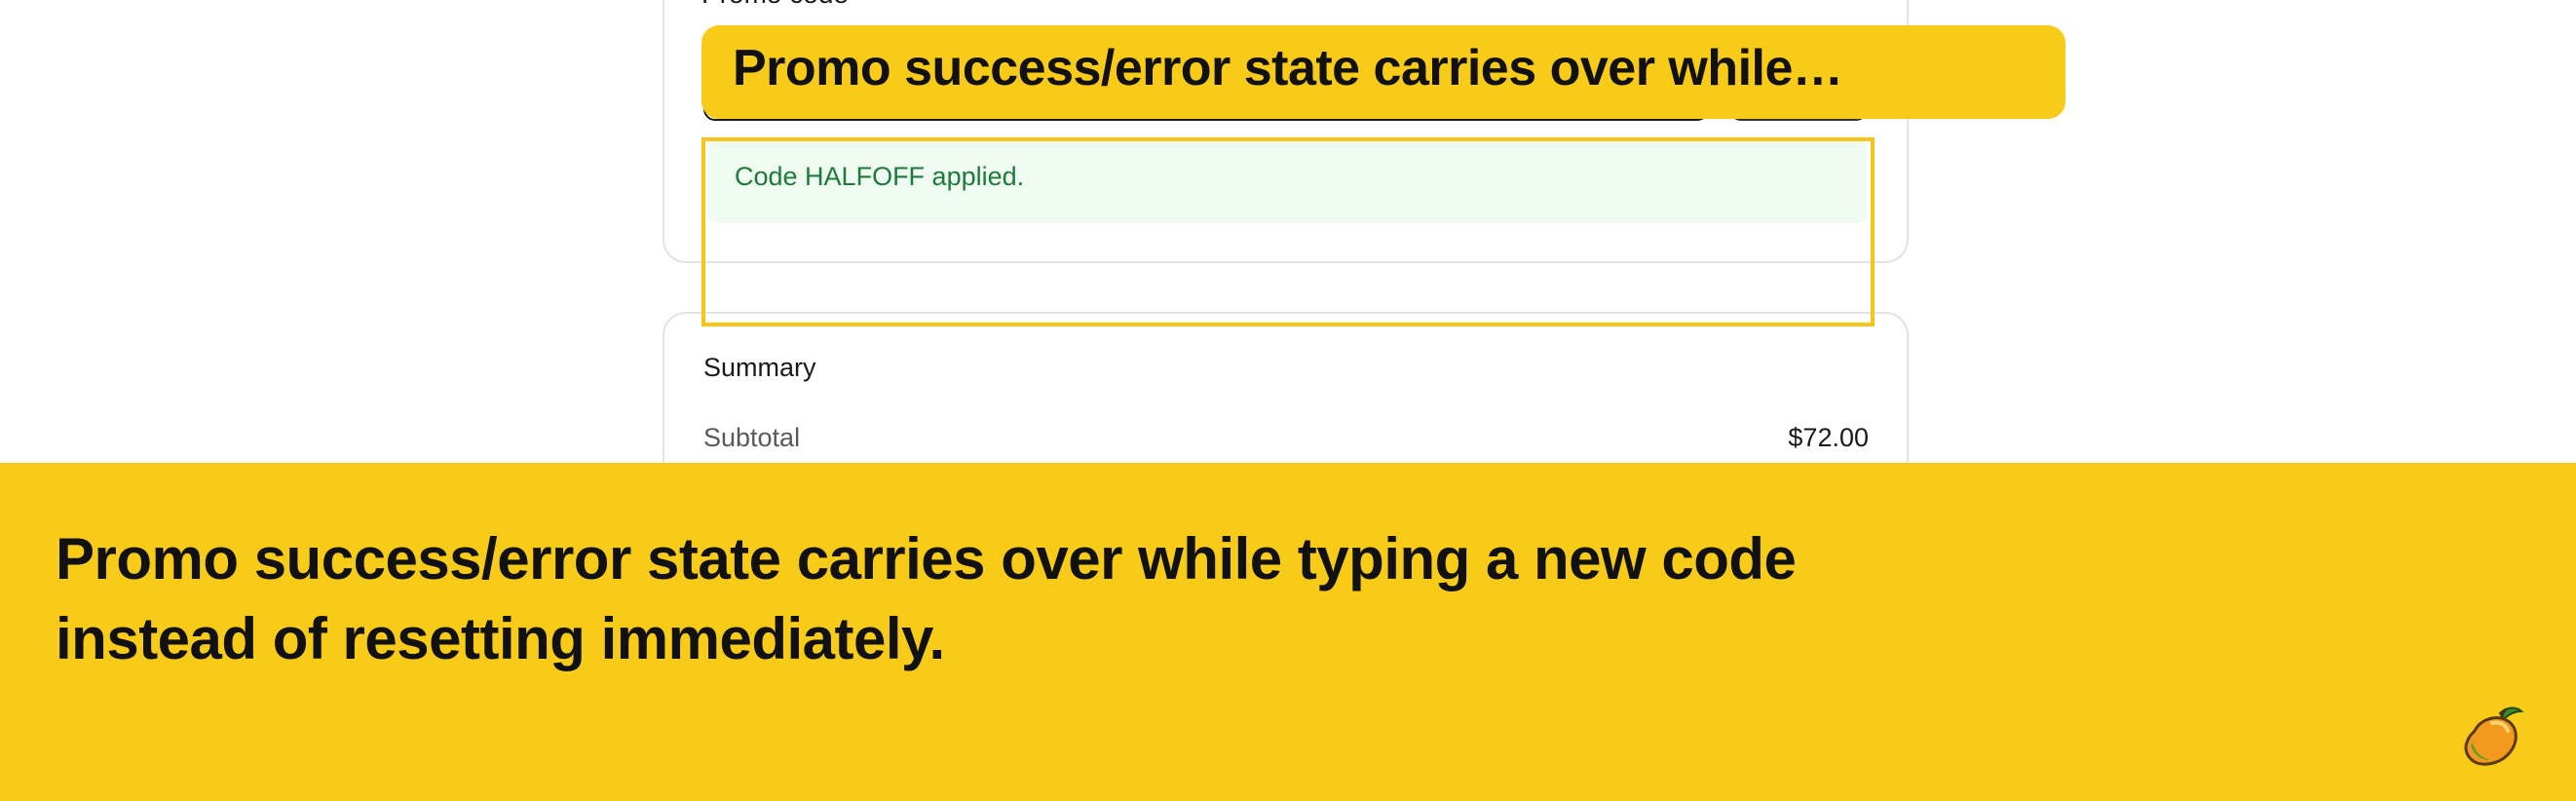 The height and width of the screenshot is (801, 2576). Describe the element at coordinates (752, 437) in the screenshot. I see `subtotal-label: Subtotal` at that location.